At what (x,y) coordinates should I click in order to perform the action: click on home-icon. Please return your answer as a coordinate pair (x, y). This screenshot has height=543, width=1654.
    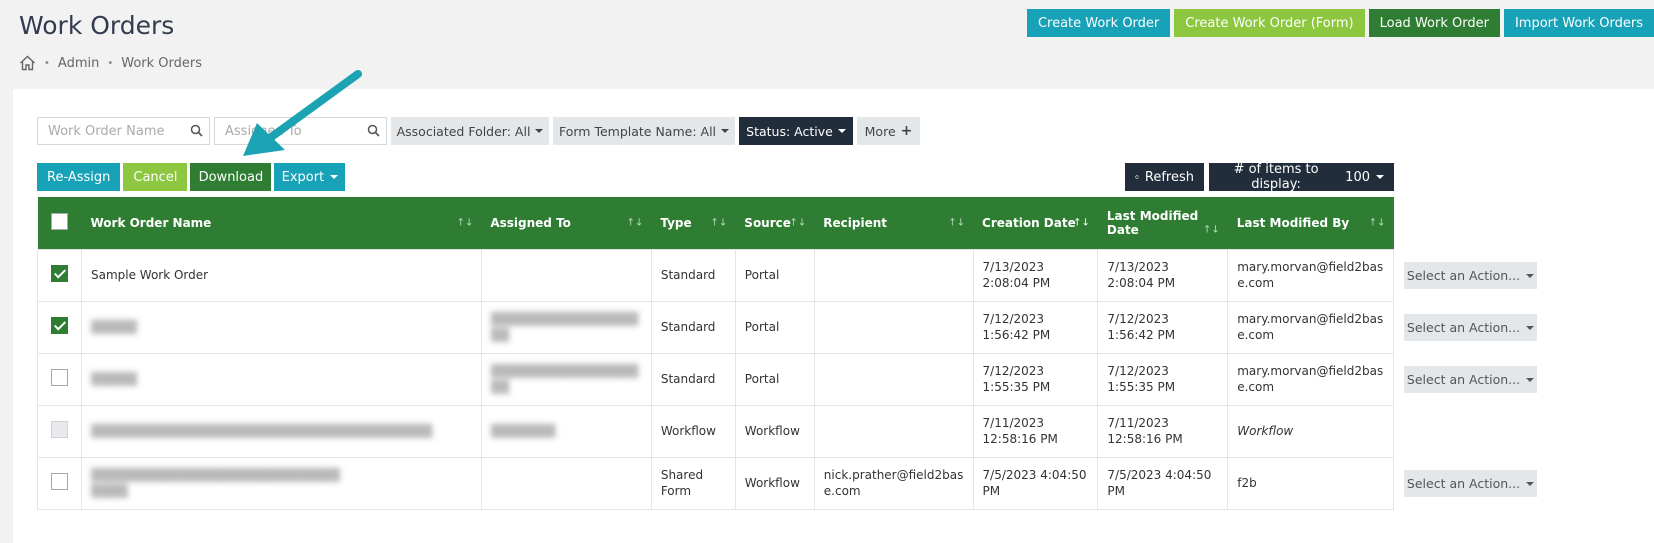
    Looking at the image, I should click on (27, 63).